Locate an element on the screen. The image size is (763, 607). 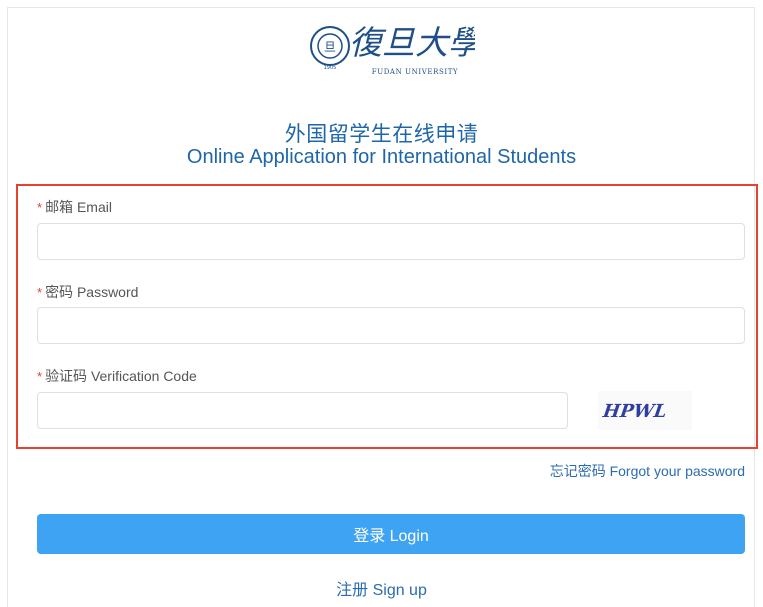
svg-text: HPWL is located at coordinates (634, 411).